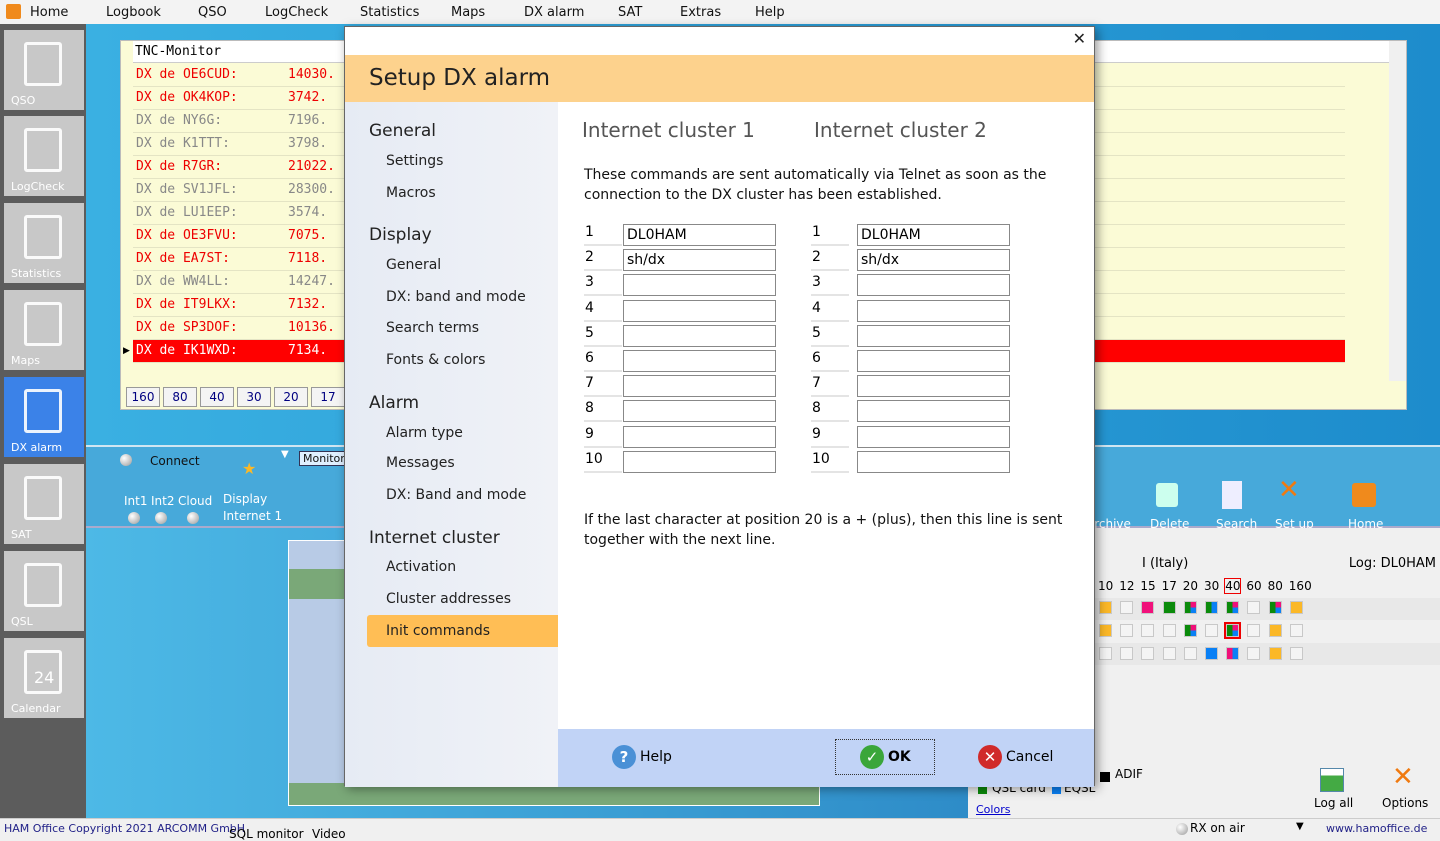  I want to click on help-button: ? Help, so click(642, 757).